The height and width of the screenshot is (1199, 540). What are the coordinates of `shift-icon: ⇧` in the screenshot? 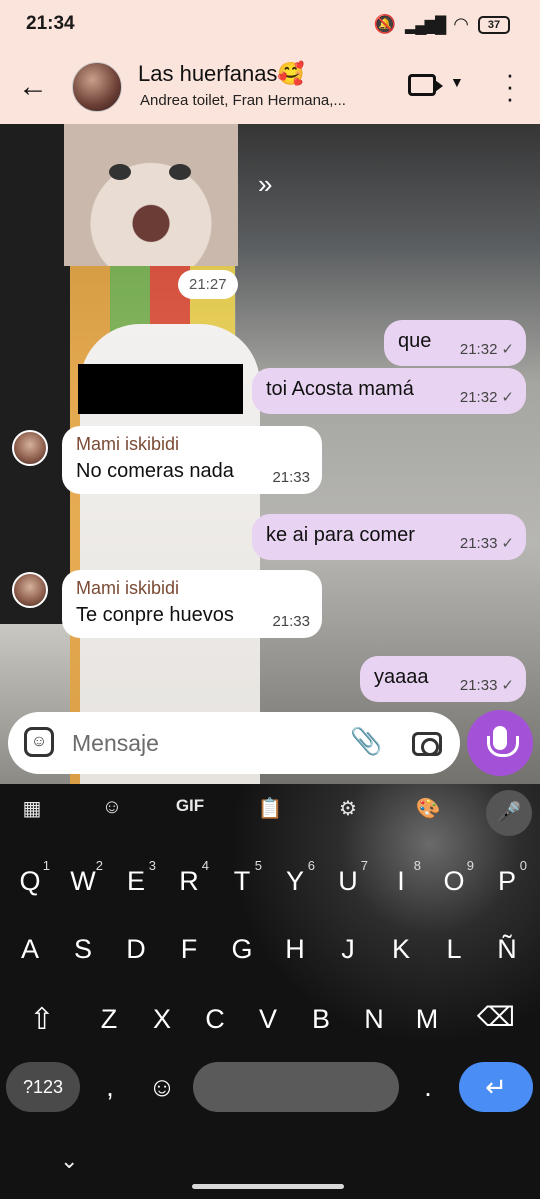 It's located at (42, 1019).